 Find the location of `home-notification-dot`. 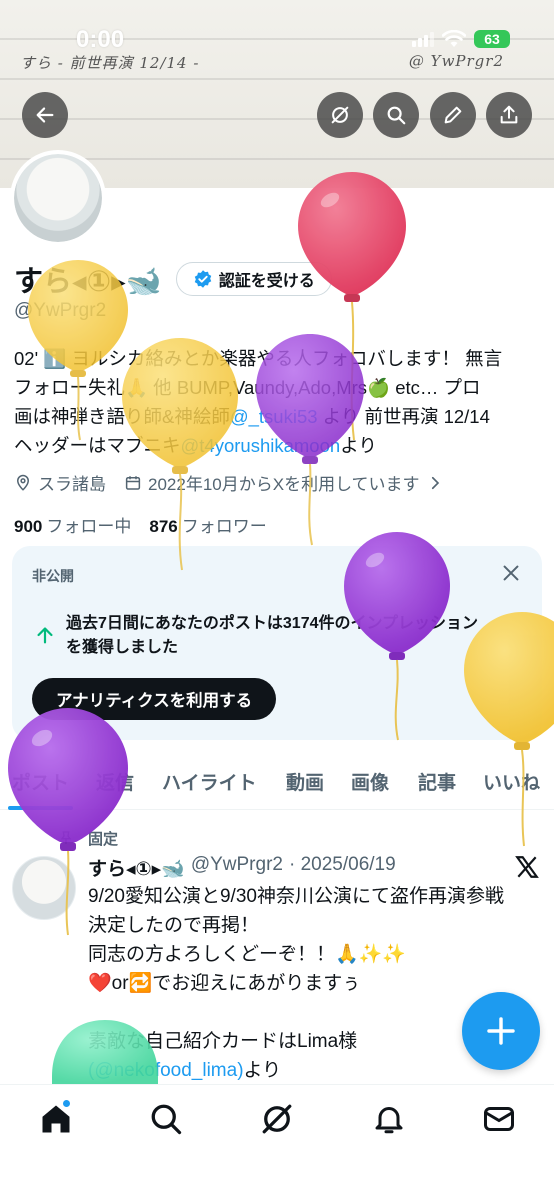

home-notification-dot is located at coordinates (66, 1103).